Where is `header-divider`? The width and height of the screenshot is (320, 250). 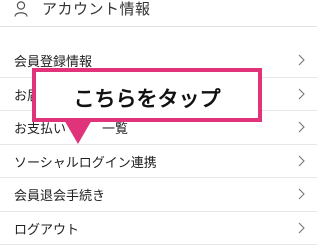
header-divider is located at coordinates (158, 26).